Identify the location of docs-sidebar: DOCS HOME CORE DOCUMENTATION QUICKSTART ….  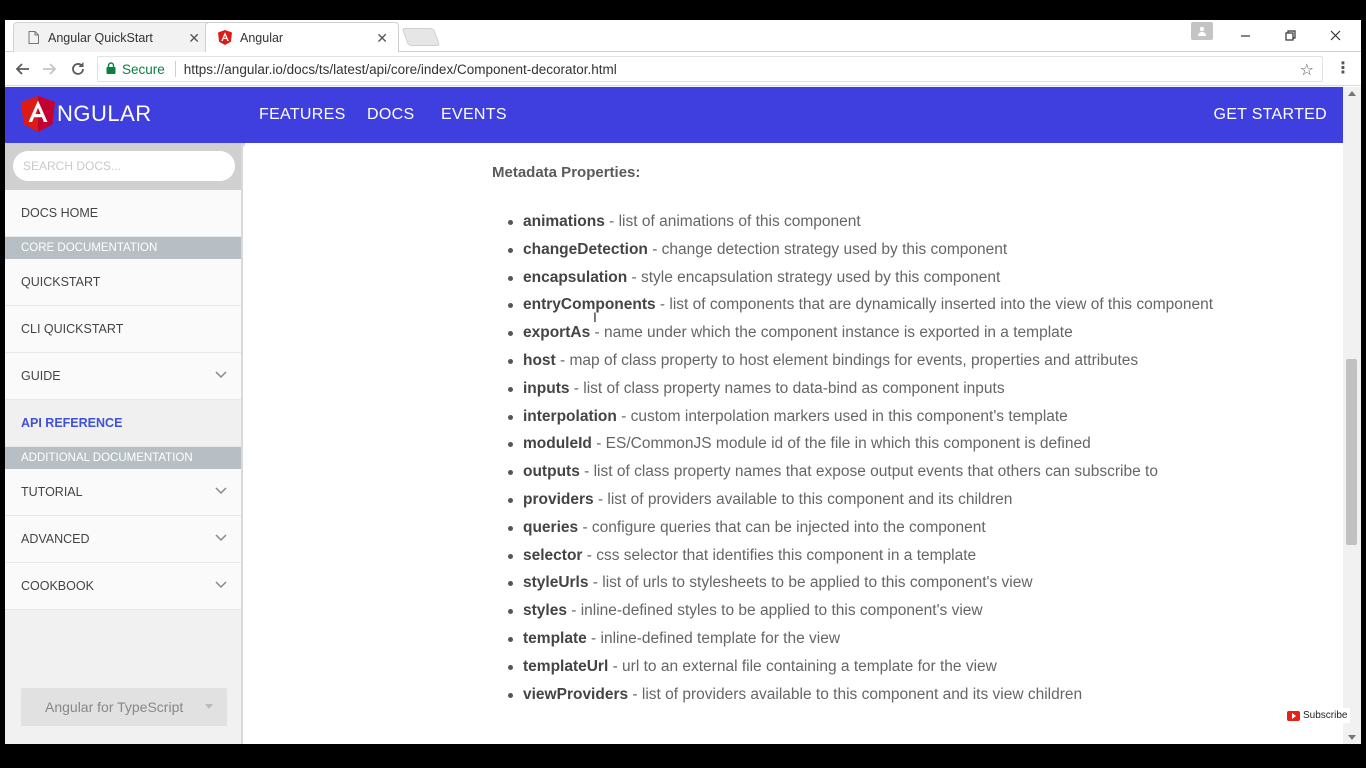
(124, 443).